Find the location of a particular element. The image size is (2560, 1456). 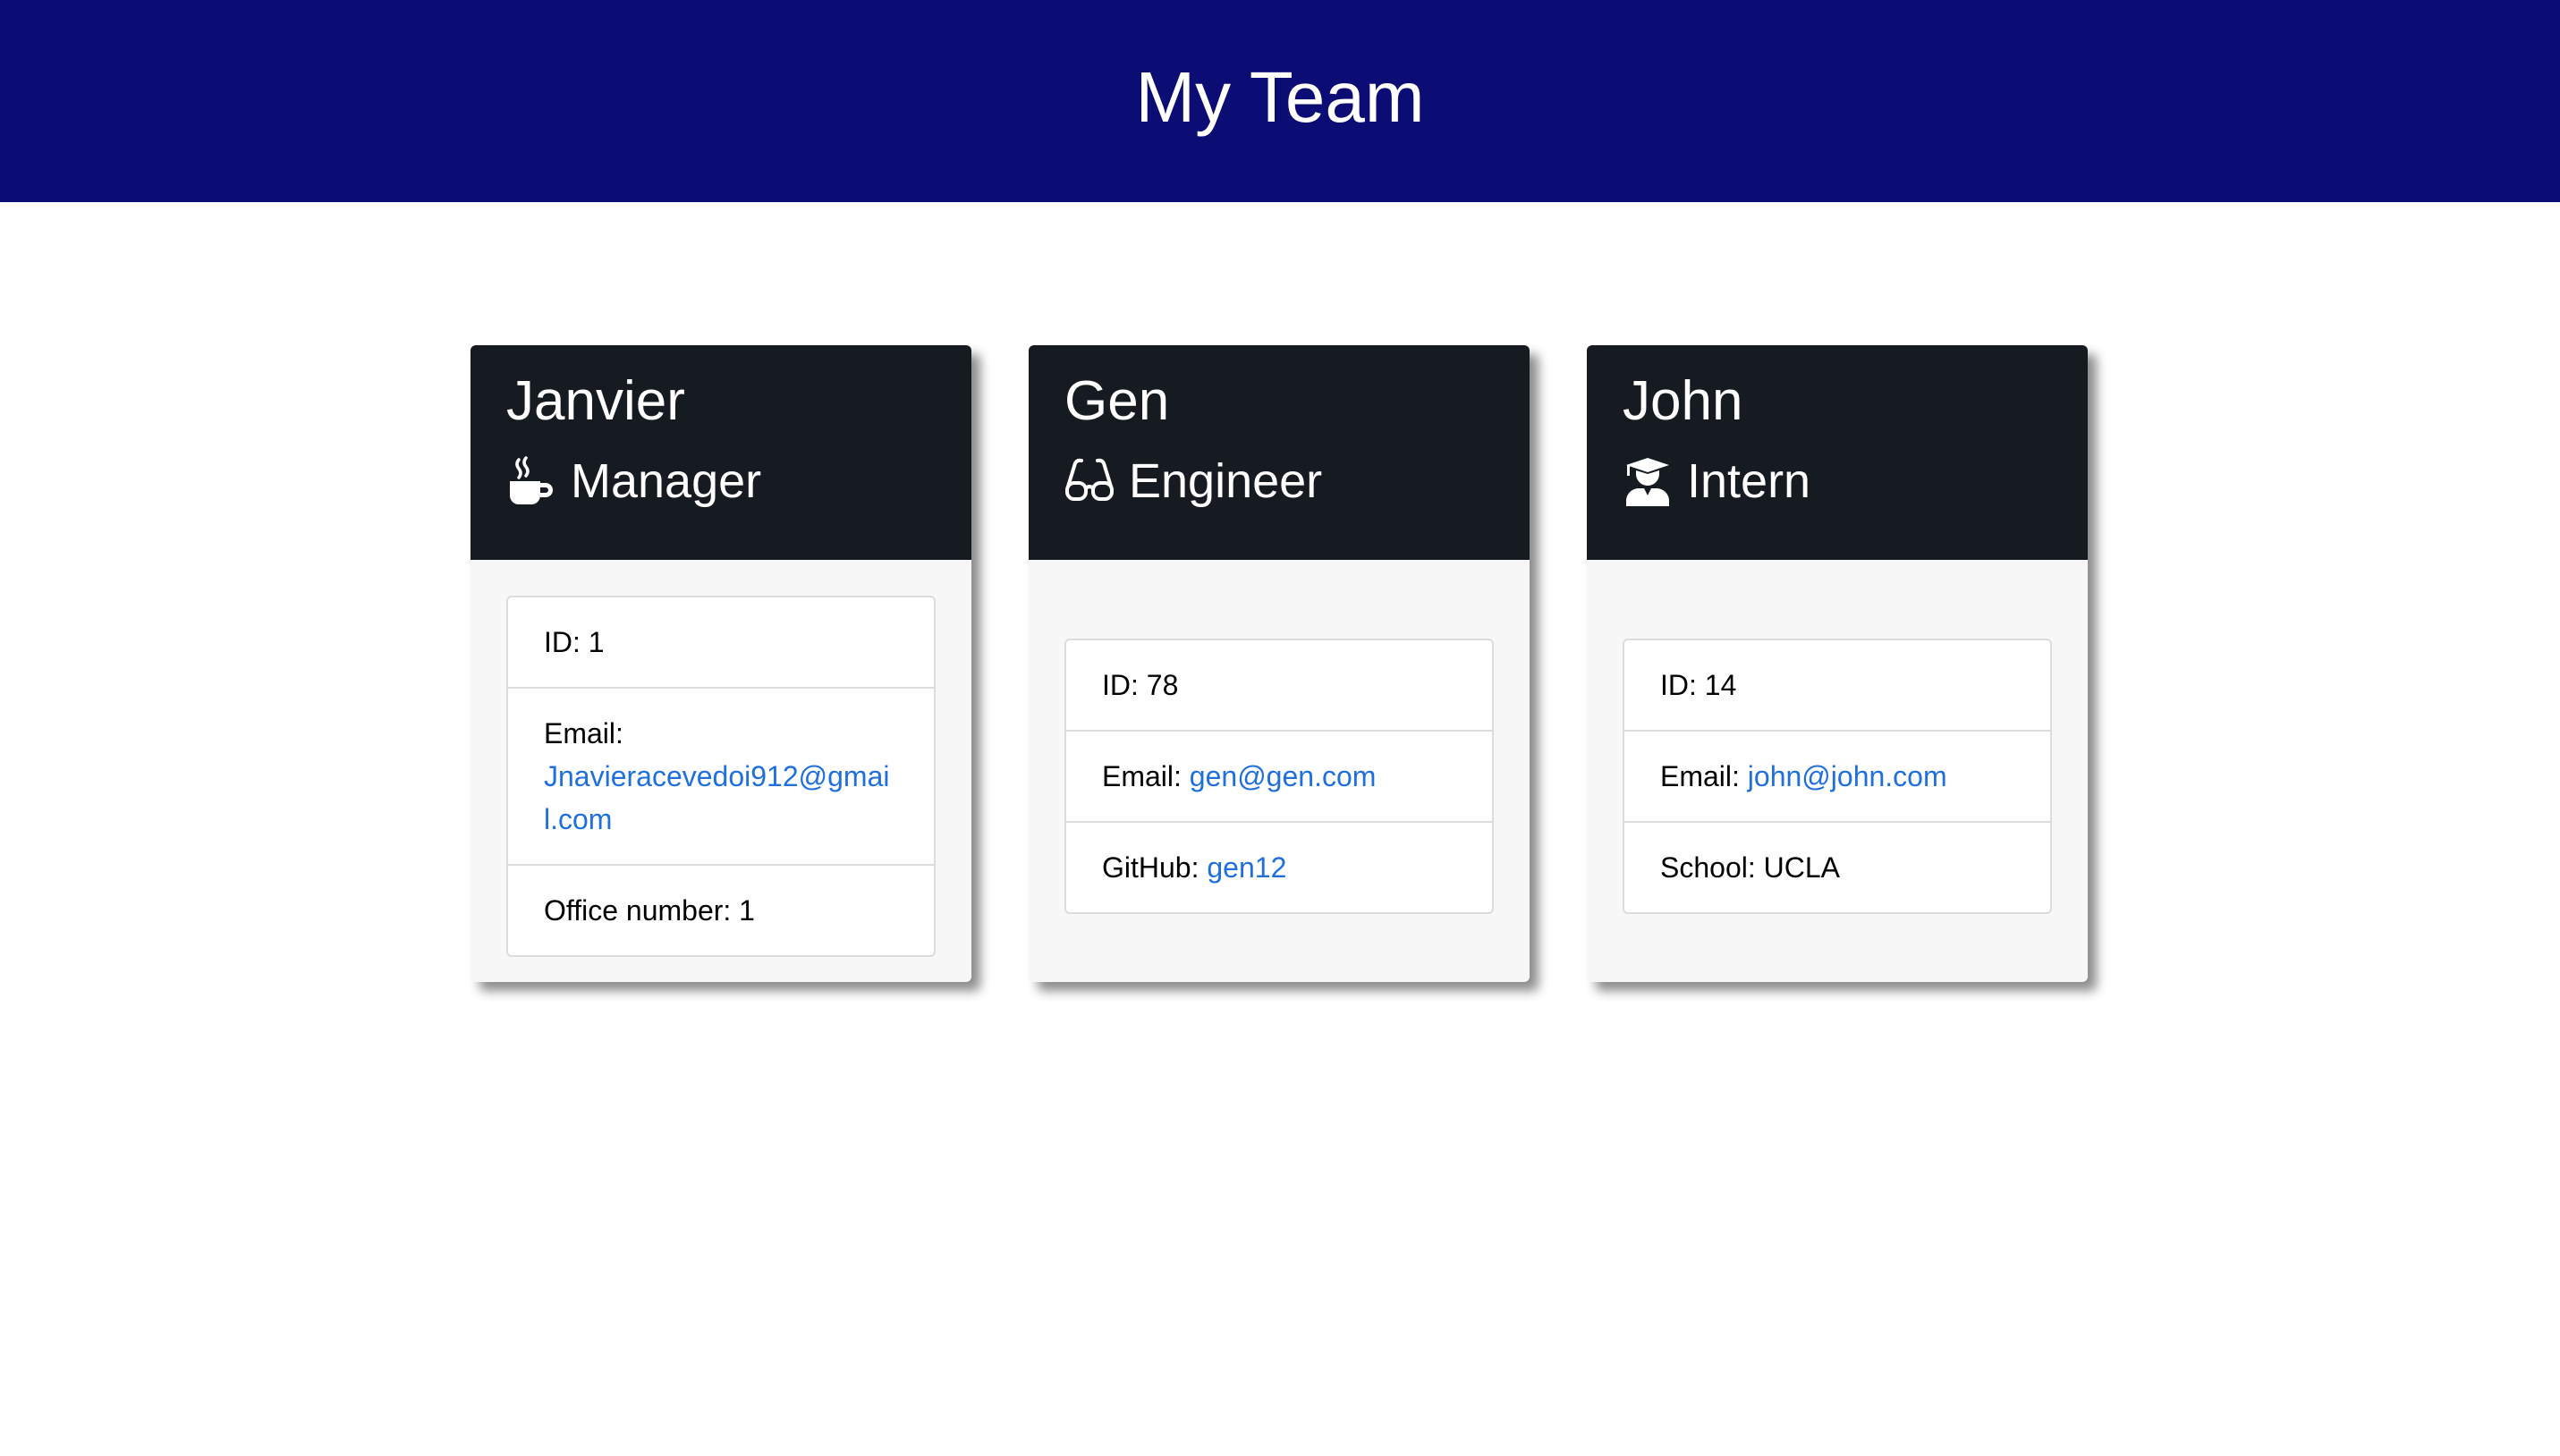

role-row: Intern is located at coordinates (1837, 481).